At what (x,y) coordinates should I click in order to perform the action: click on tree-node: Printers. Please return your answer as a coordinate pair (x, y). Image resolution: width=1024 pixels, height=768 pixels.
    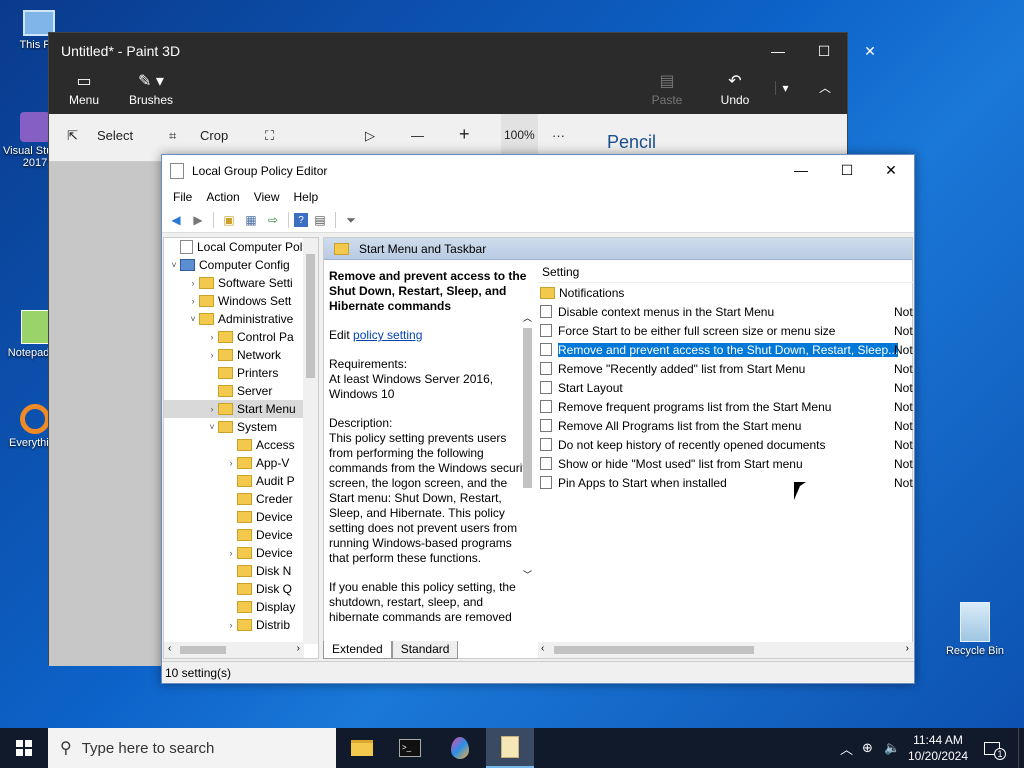
    Looking at the image, I should click on (241, 373).